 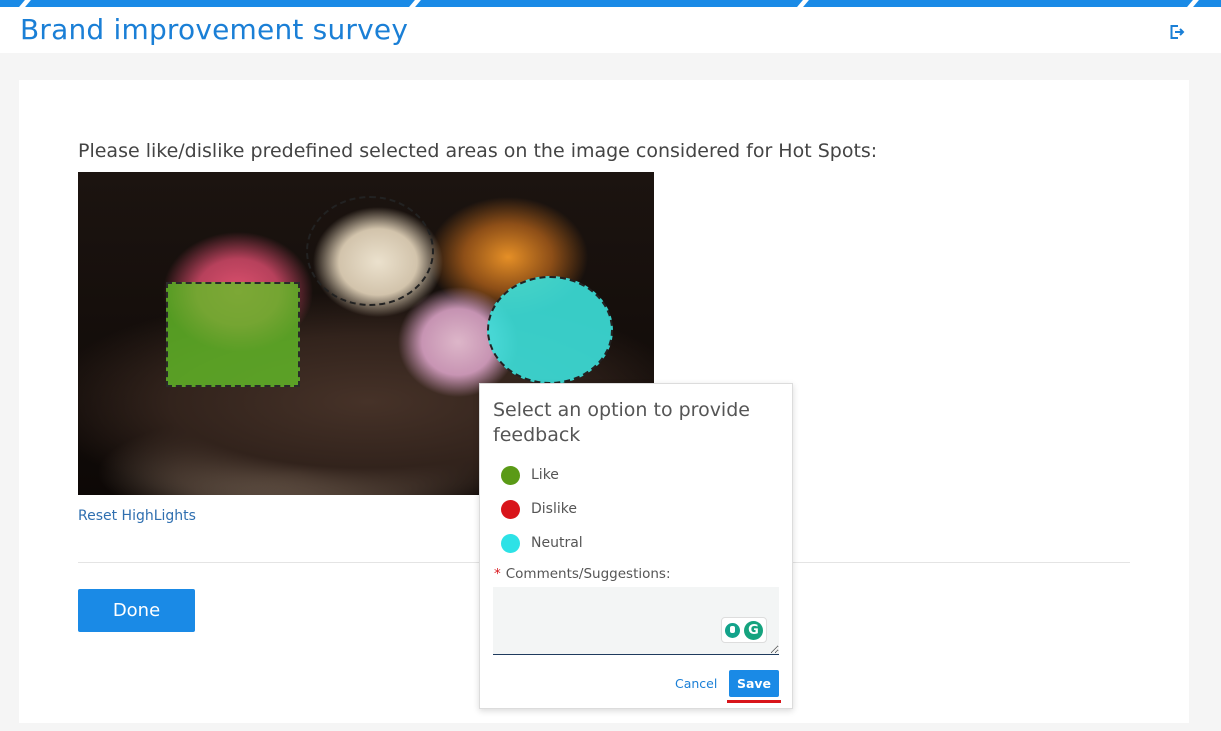 I want to click on grammarly-suggestion-icon, so click(x=732, y=630).